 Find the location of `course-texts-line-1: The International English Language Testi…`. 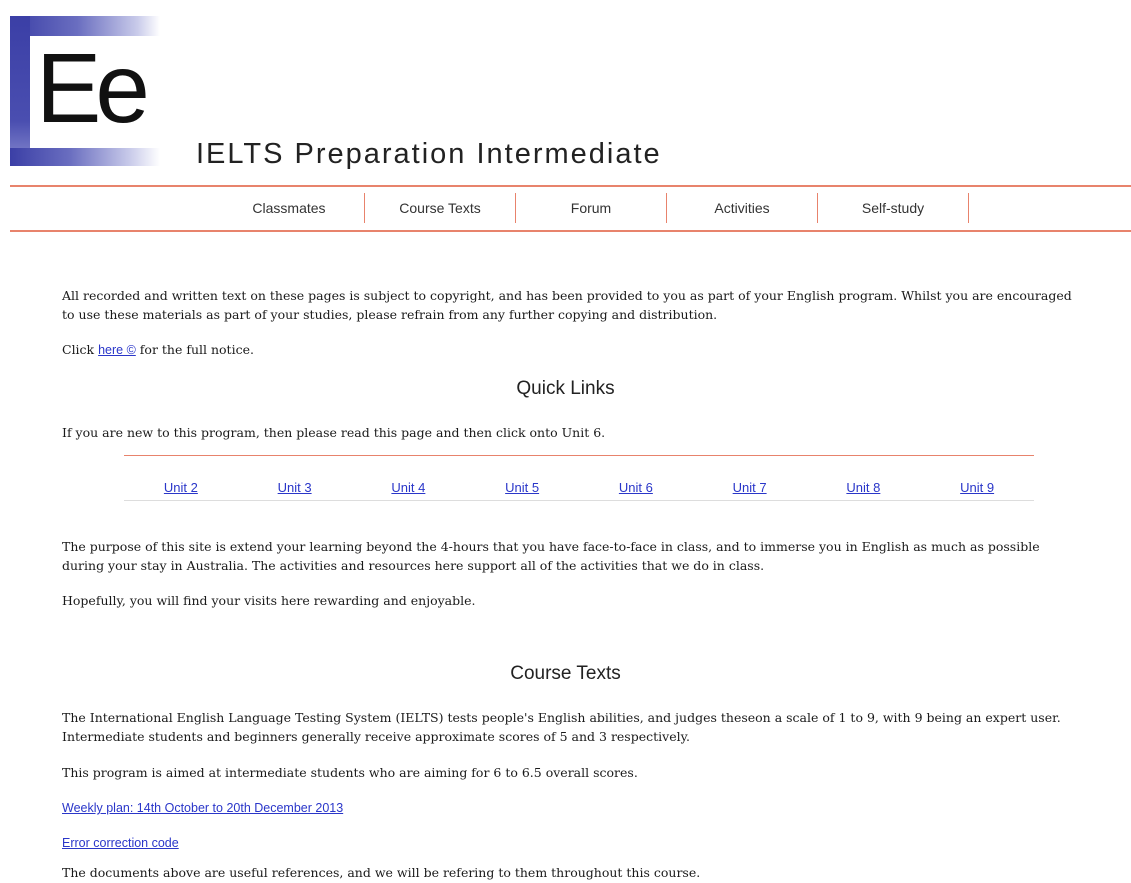

course-texts-line-1: The International English Language Testi… is located at coordinates (561, 717).